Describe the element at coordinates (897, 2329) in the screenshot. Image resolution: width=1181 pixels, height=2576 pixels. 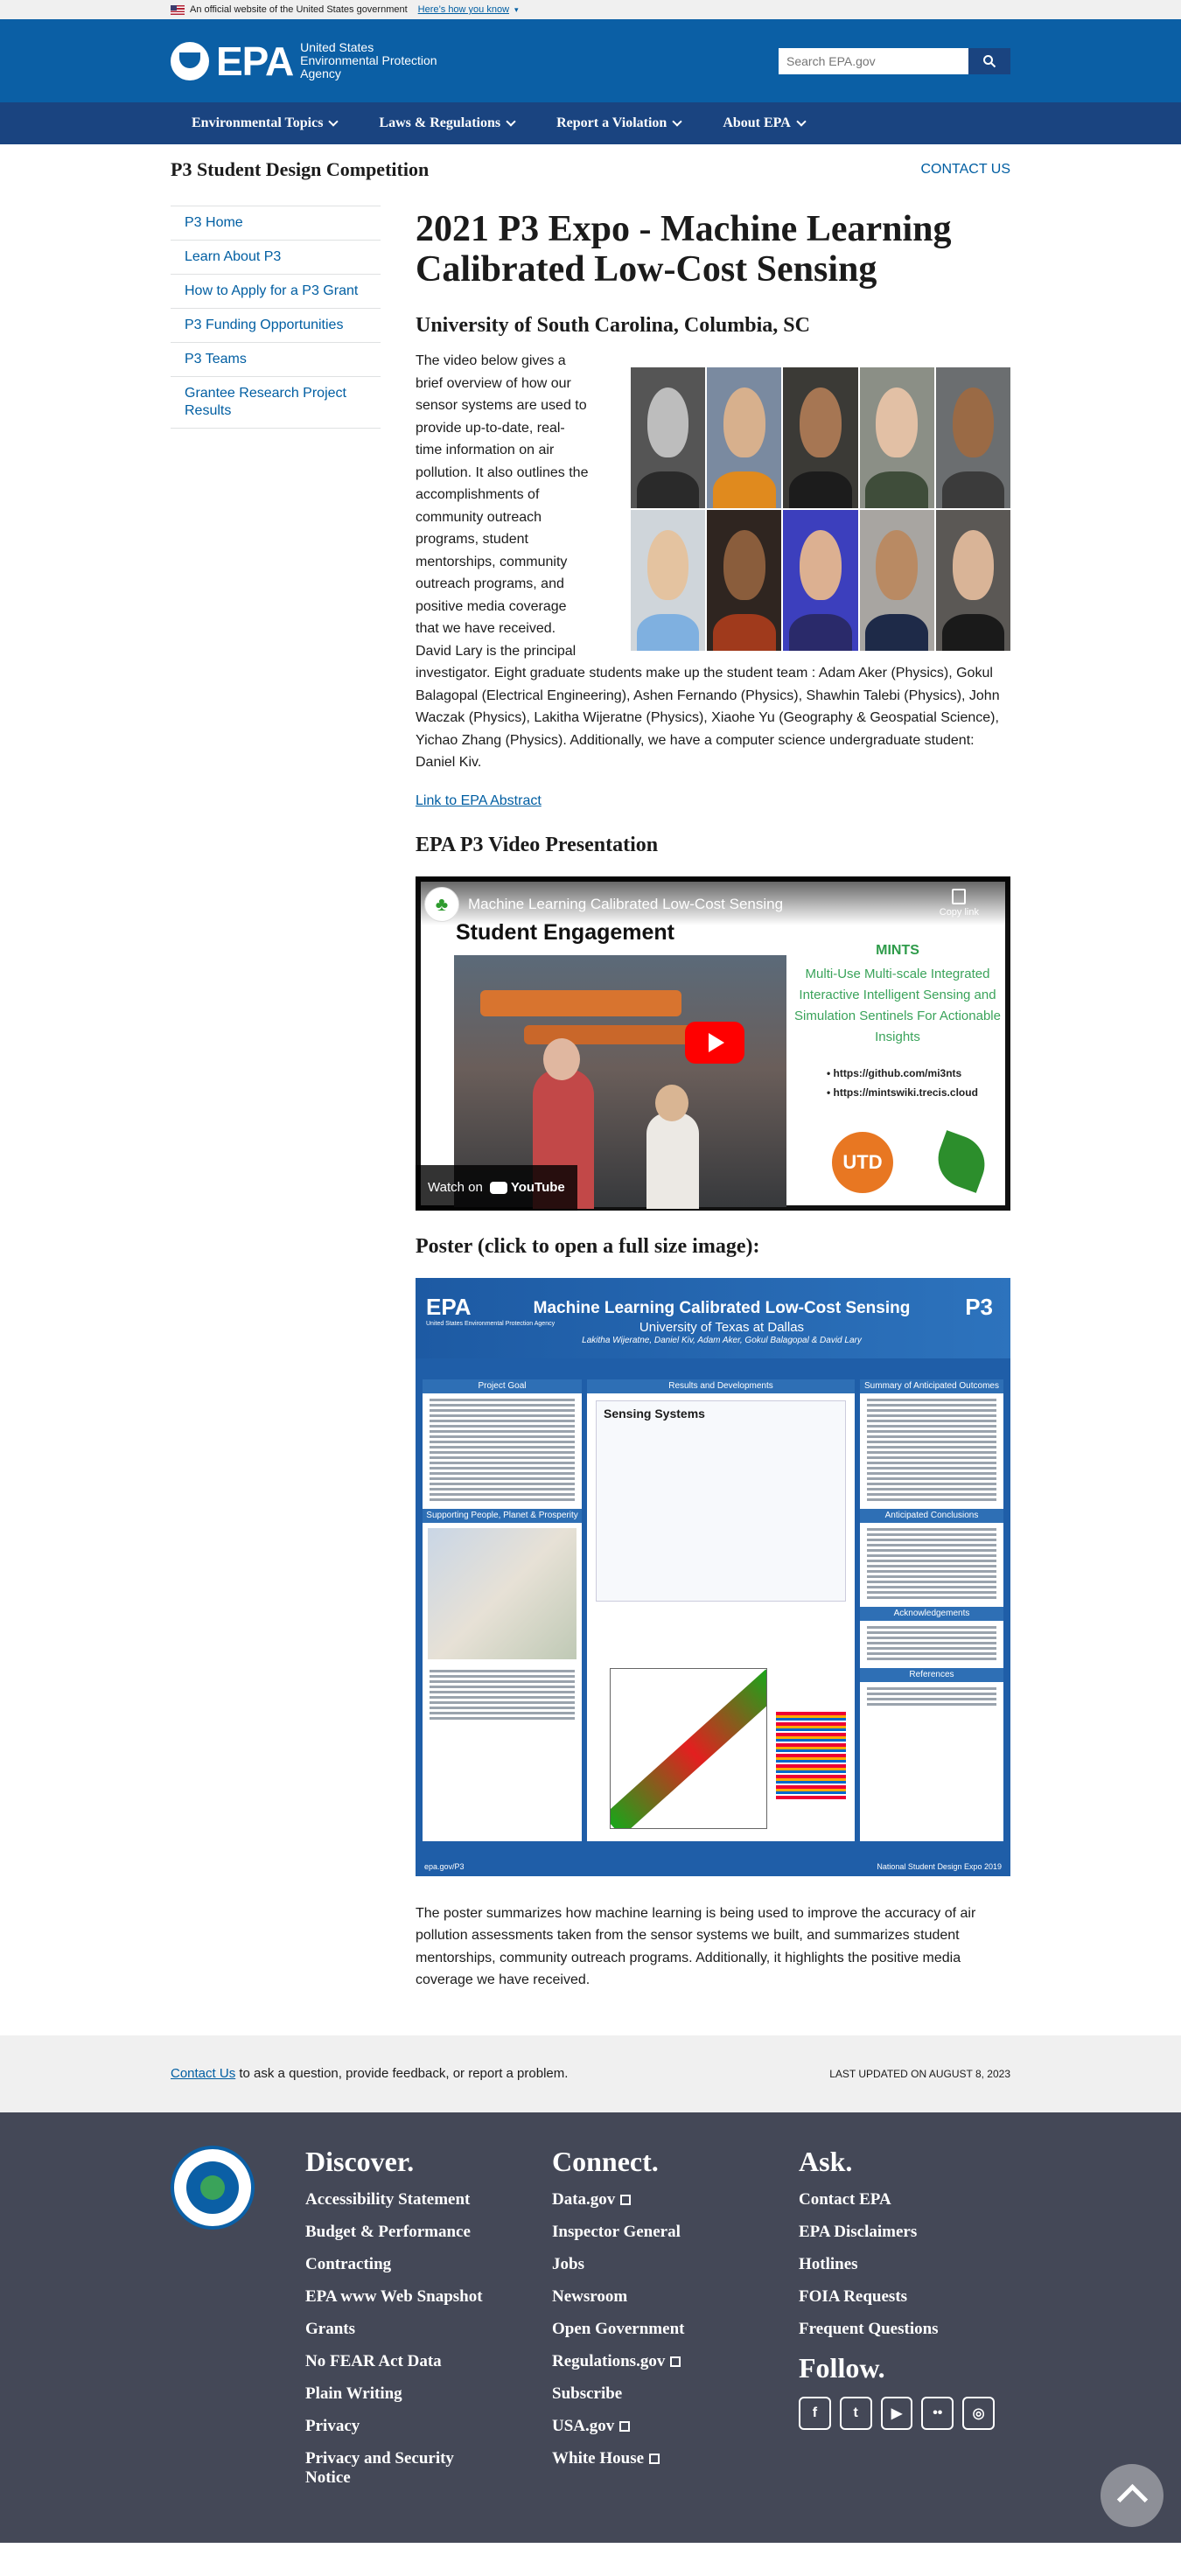
I see `footer-link: Frequent Questions` at that location.